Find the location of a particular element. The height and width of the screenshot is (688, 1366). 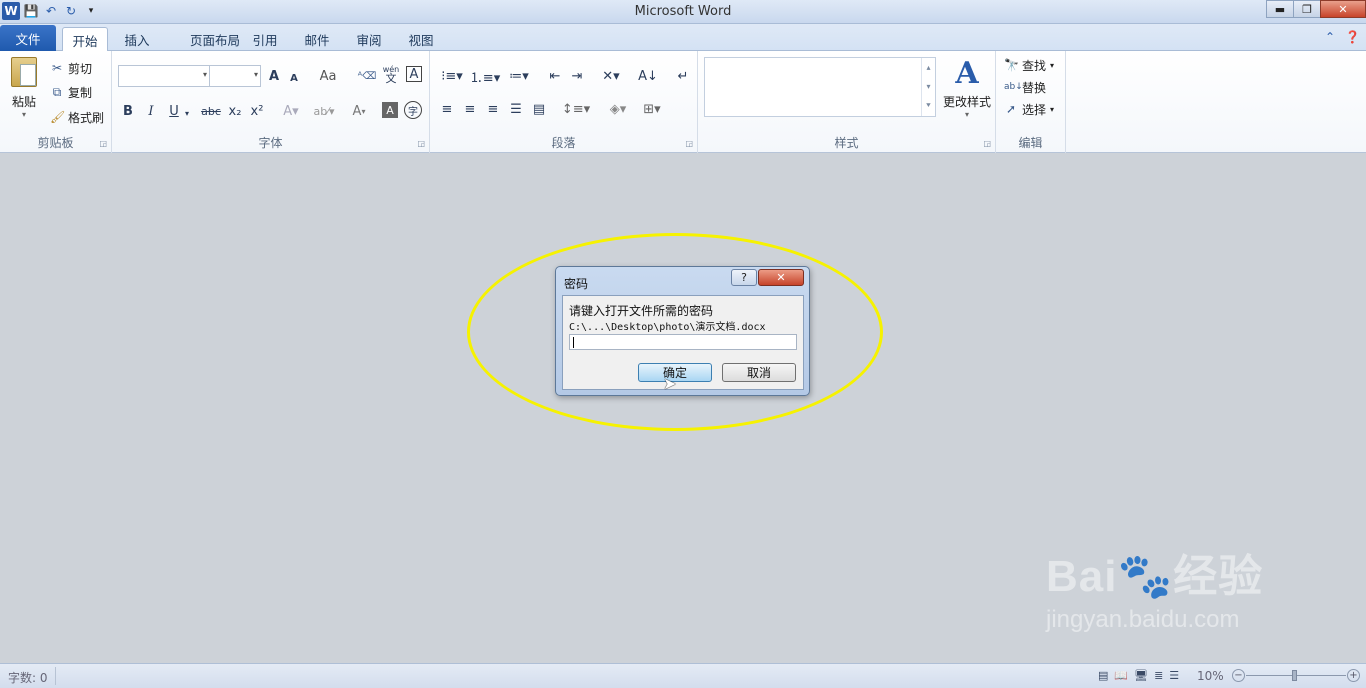

paste-label: 粘贴 is located at coordinates (23, 102).